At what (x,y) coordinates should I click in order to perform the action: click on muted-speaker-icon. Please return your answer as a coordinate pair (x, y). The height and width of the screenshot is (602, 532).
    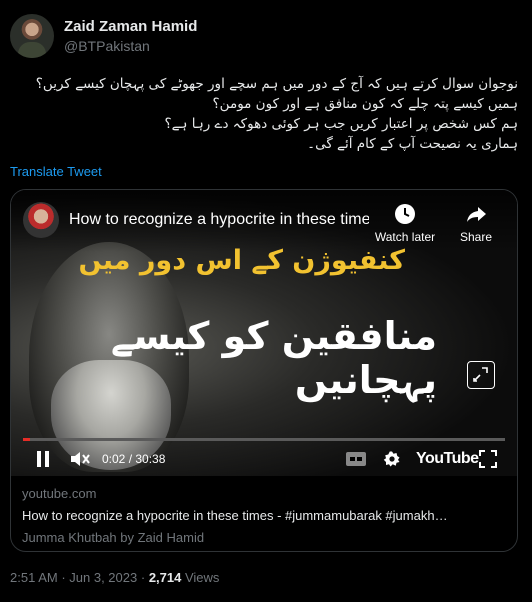
    Looking at the image, I should click on (80, 459).